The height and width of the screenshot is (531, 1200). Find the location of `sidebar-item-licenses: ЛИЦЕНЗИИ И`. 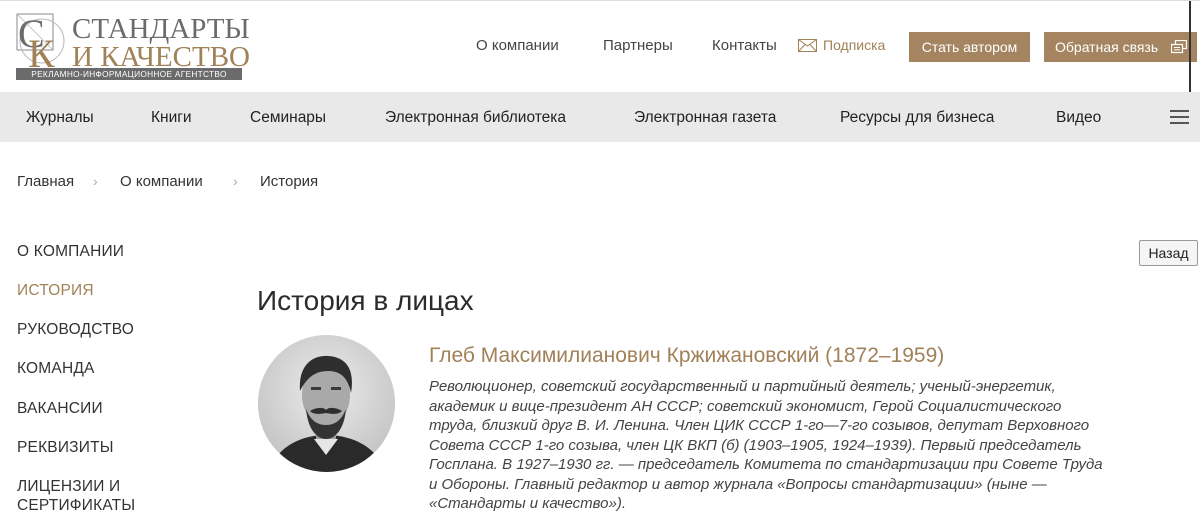

sidebar-item-licenses: ЛИЦЕНЗИИ И is located at coordinates (68, 487).